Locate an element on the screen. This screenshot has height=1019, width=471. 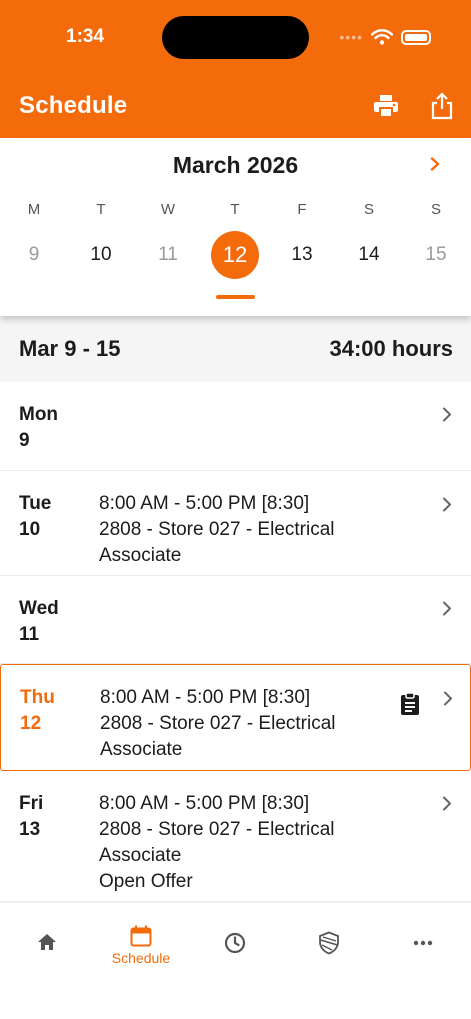
clock-icon is located at coordinates (235, 943).